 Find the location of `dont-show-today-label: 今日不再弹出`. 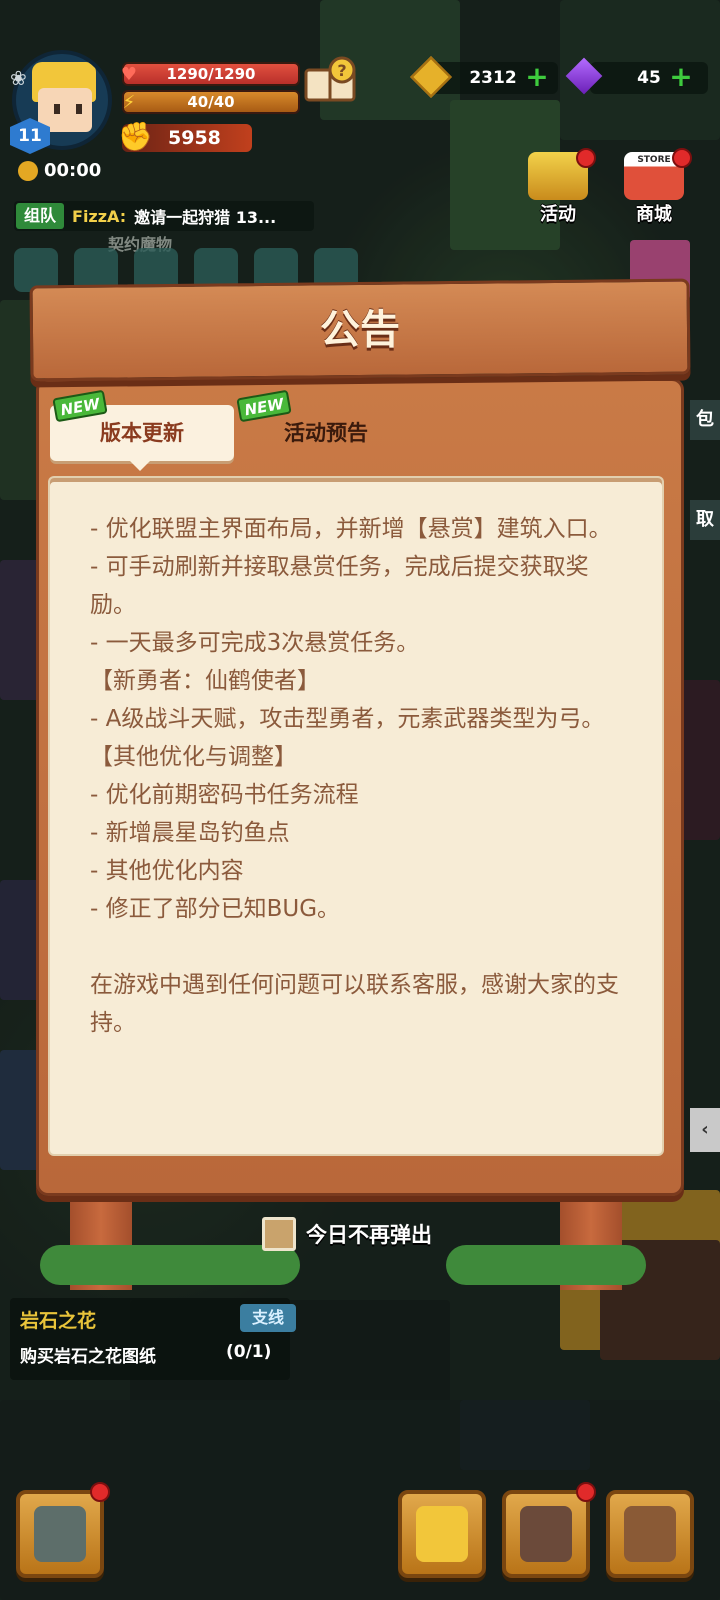

dont-show-today-label: 今日不再弹出 is located at coordinates (369, 1235).